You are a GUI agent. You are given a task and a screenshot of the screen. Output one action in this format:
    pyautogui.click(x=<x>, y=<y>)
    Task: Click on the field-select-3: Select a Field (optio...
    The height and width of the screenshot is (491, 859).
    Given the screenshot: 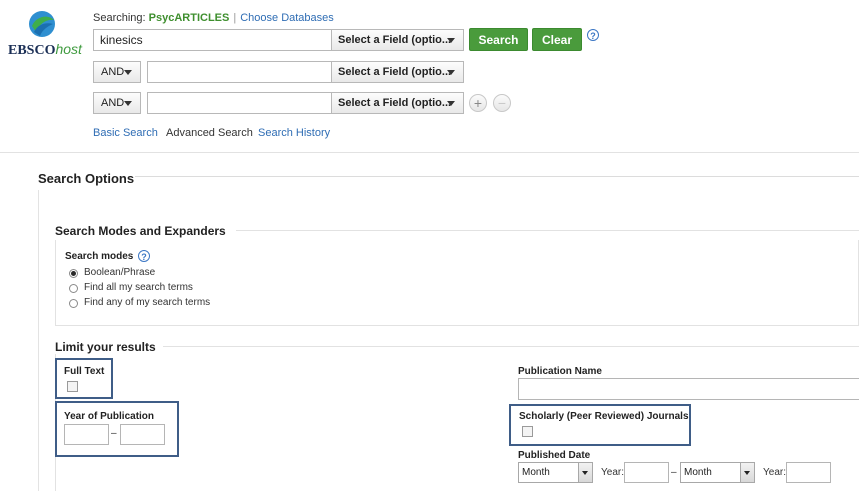 What is the action you would take?
    pyautogui.click(x=397, y=103)
    